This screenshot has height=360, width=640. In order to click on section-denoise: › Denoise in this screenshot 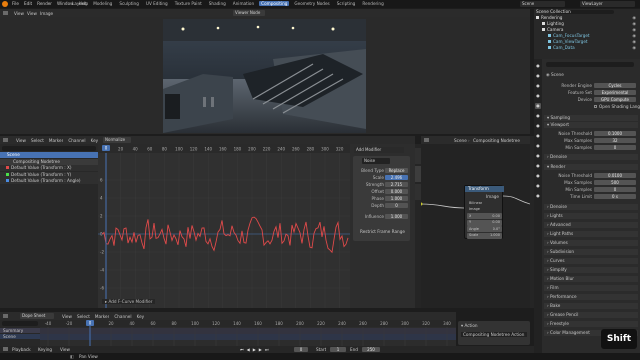, I will do `click(591, 207)`.